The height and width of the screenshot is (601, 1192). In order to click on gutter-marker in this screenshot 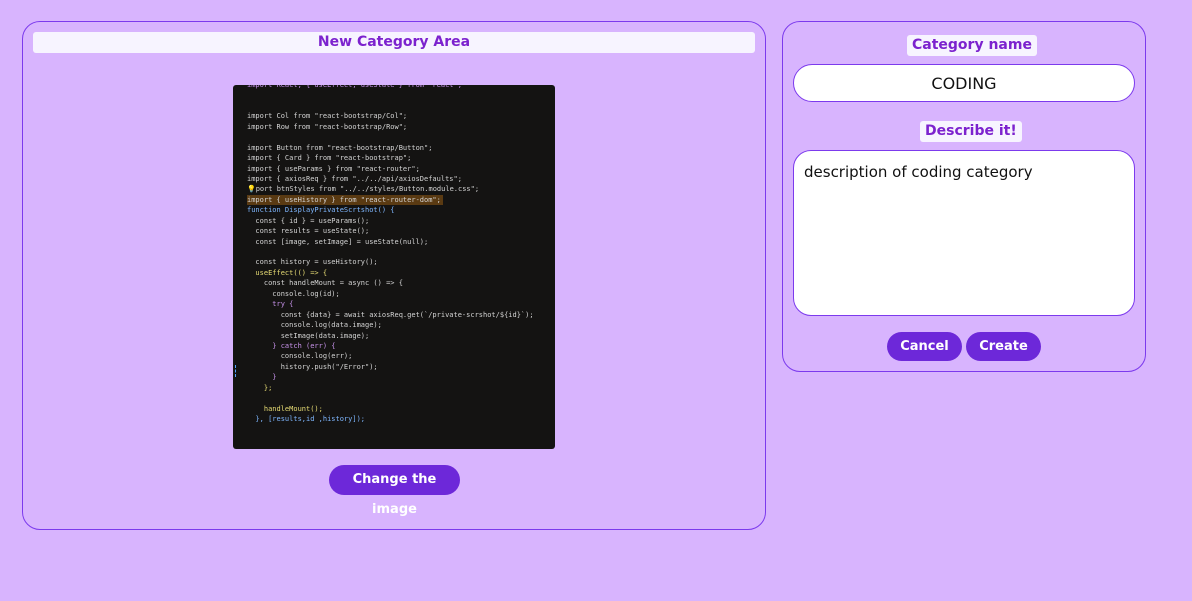, I will do `click(236, 371)`.